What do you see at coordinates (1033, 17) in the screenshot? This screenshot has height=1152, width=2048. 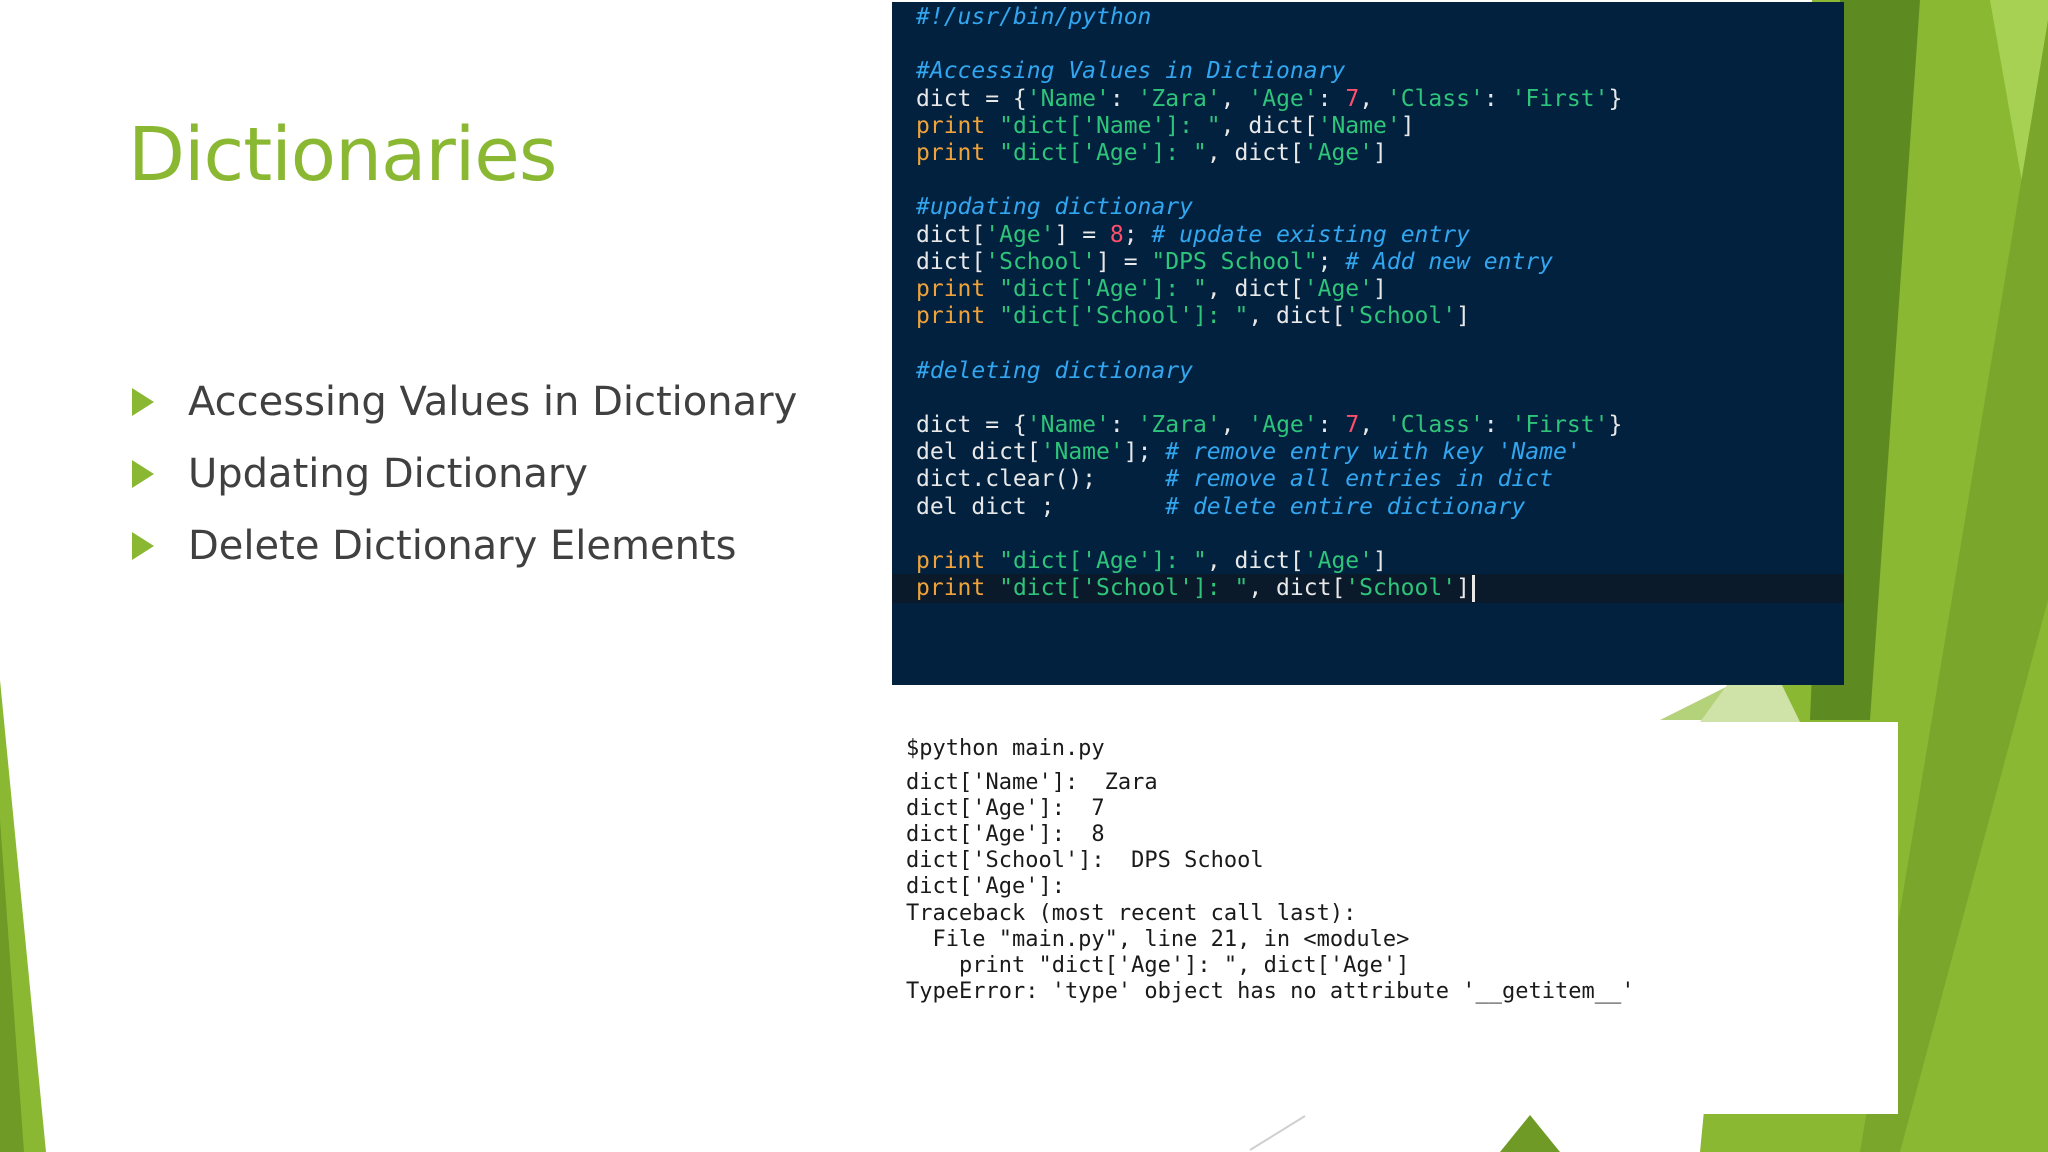 I see `code-line: #!/usr/bin/python` at bounding box center [1033, 17].